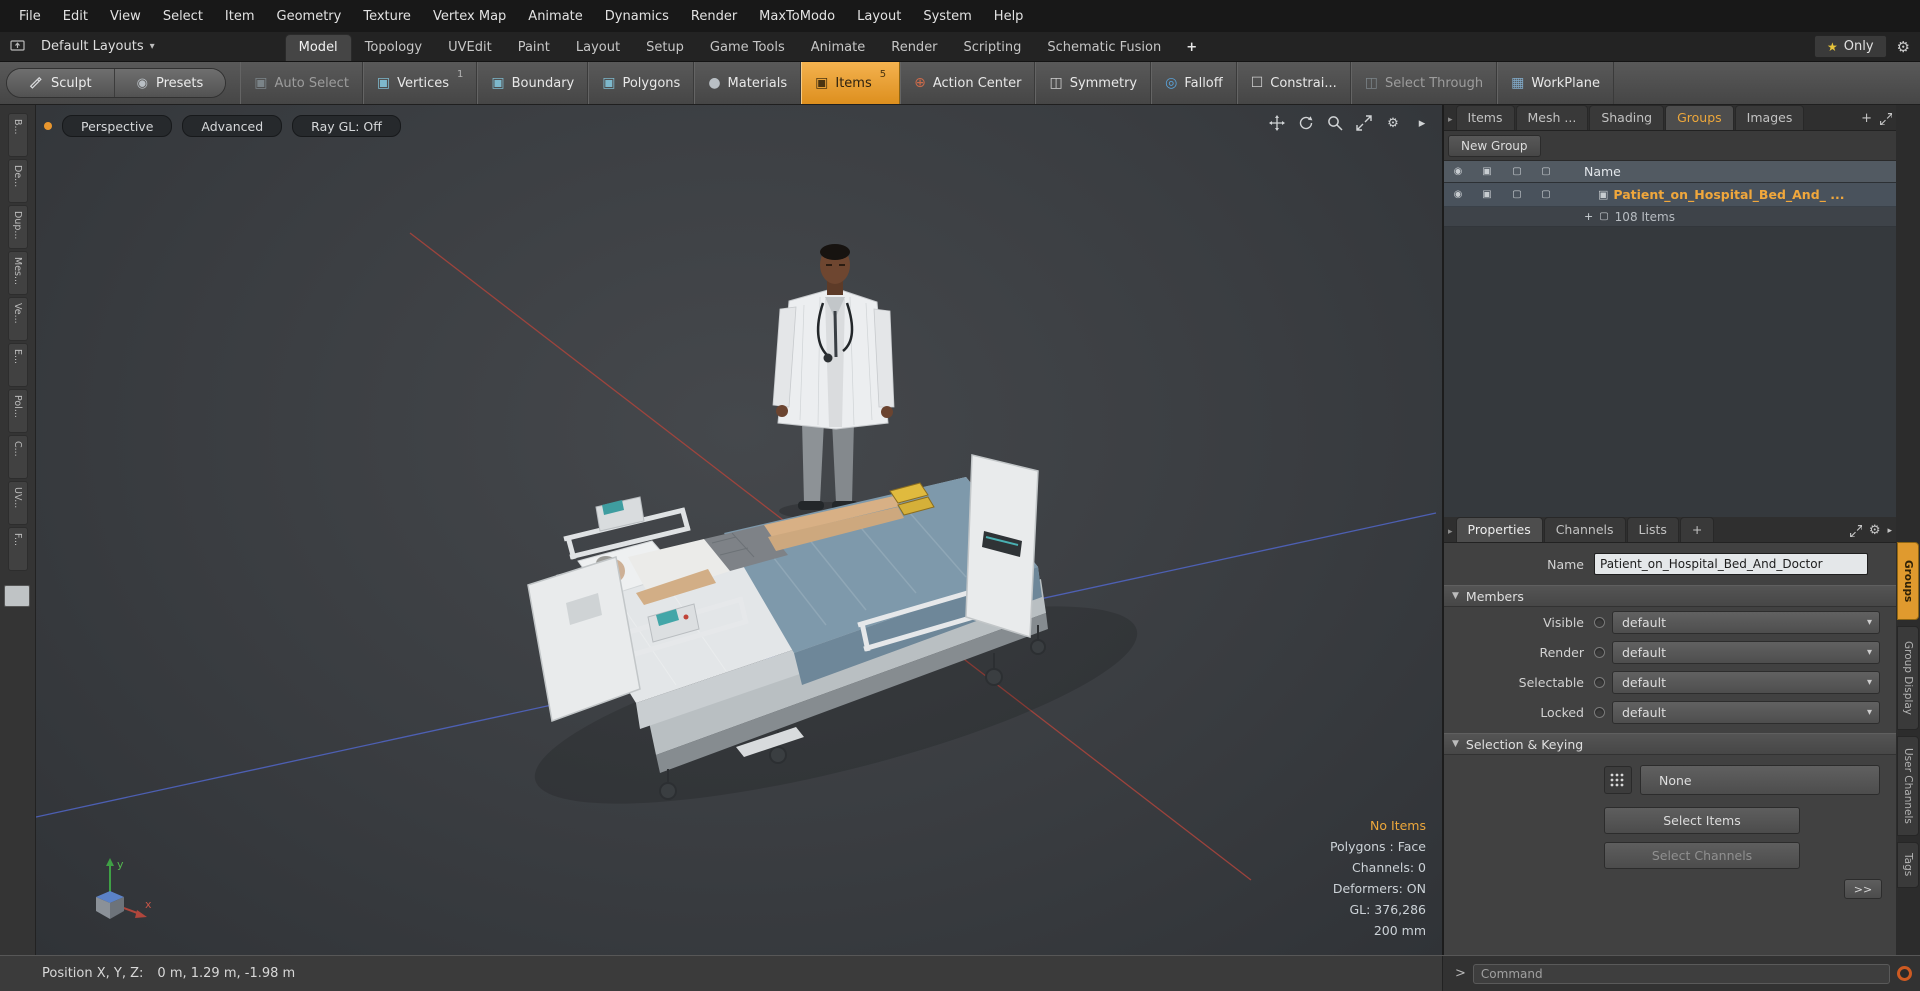 This screenshot has width=1920, height=991. Describe the element at coordinates (1866, 118) in the screenshot. I see `add-tab-icon: +` at that location.